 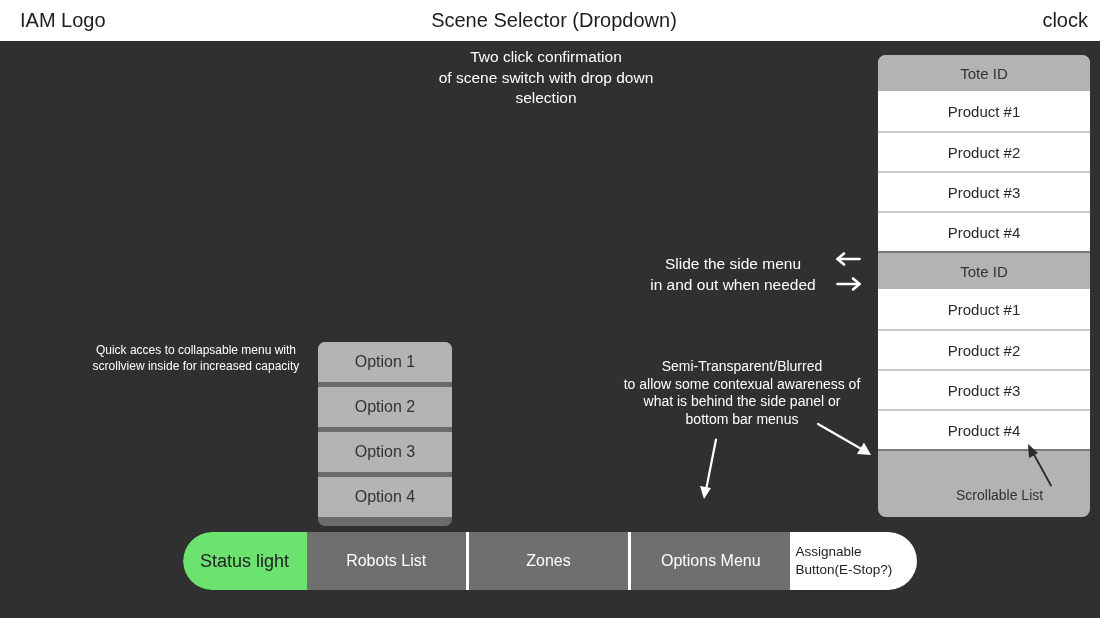 I want to click on annotation-text: Slide the side menu in and out when needed, so click(x=733, y=274).